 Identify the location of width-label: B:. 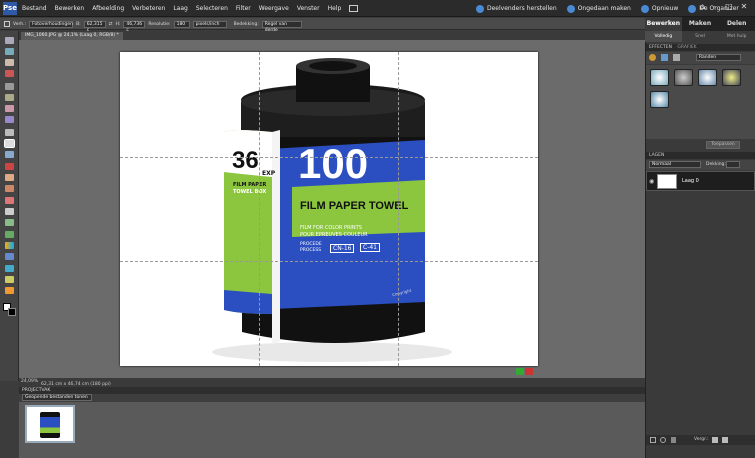
(78, 24).